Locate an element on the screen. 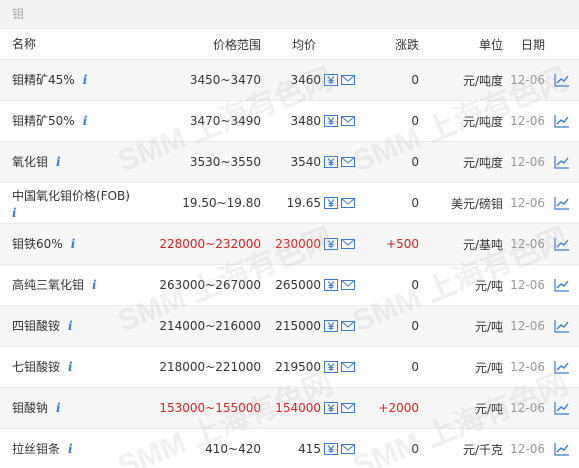  avg-price-cell: 215000 is located at coordinates (311, 326).